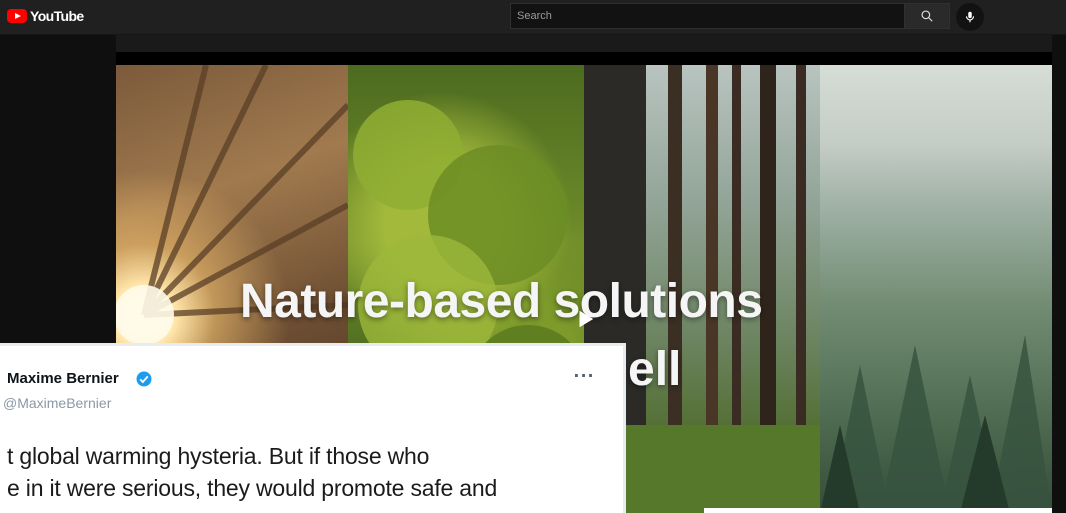 Image resolution: width=1066 pixels, height=513 pixels. I want to click on verified-badge-icon, so click(144, 379).